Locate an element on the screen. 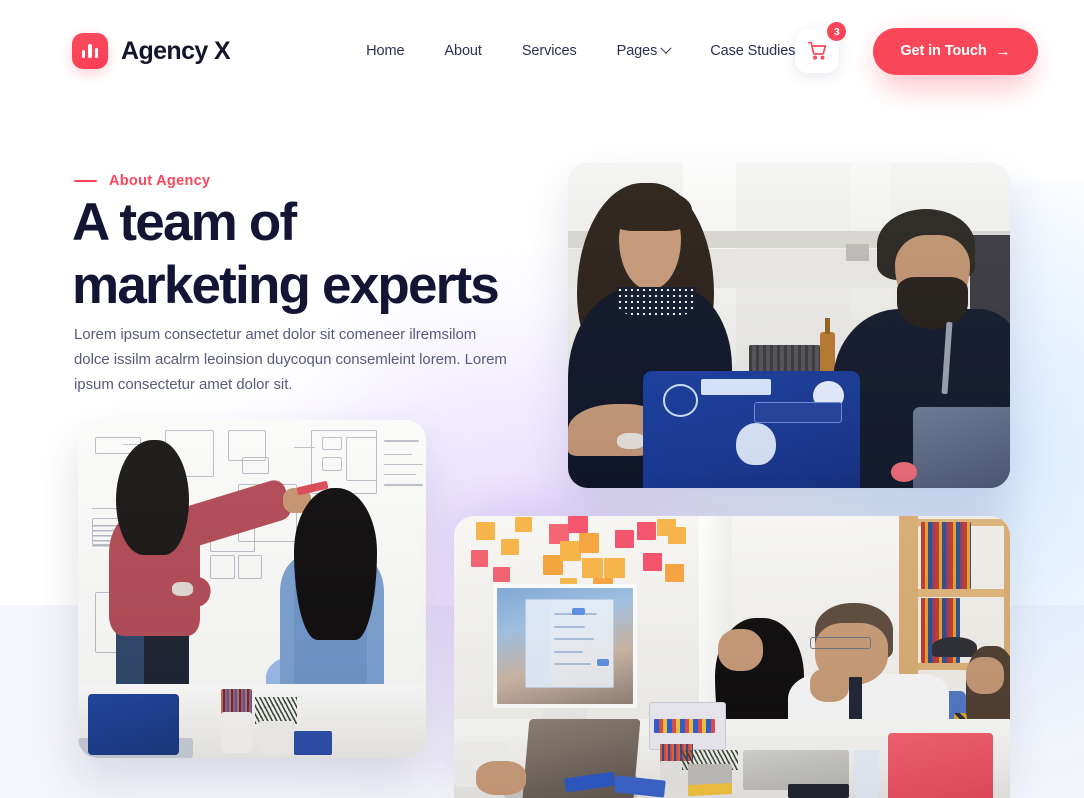 The width and height of the screenshot is (1084, 798). main-navigation: Home About Services Pages Case Studies is located at coordinates (580, 50).